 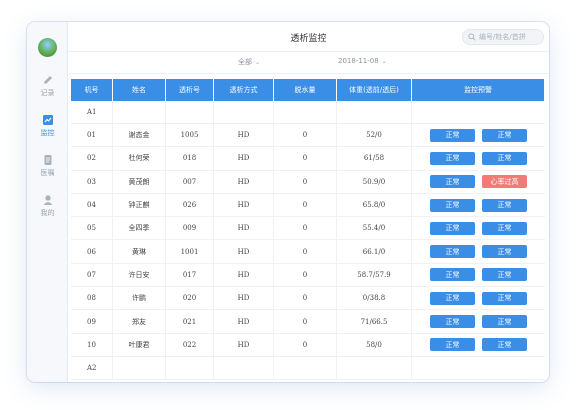 What do you see at coordinates (249, 62) in the screenshot?
I see `scope-dropdown: 全部 ⌄` at bounding box center [249, 62].